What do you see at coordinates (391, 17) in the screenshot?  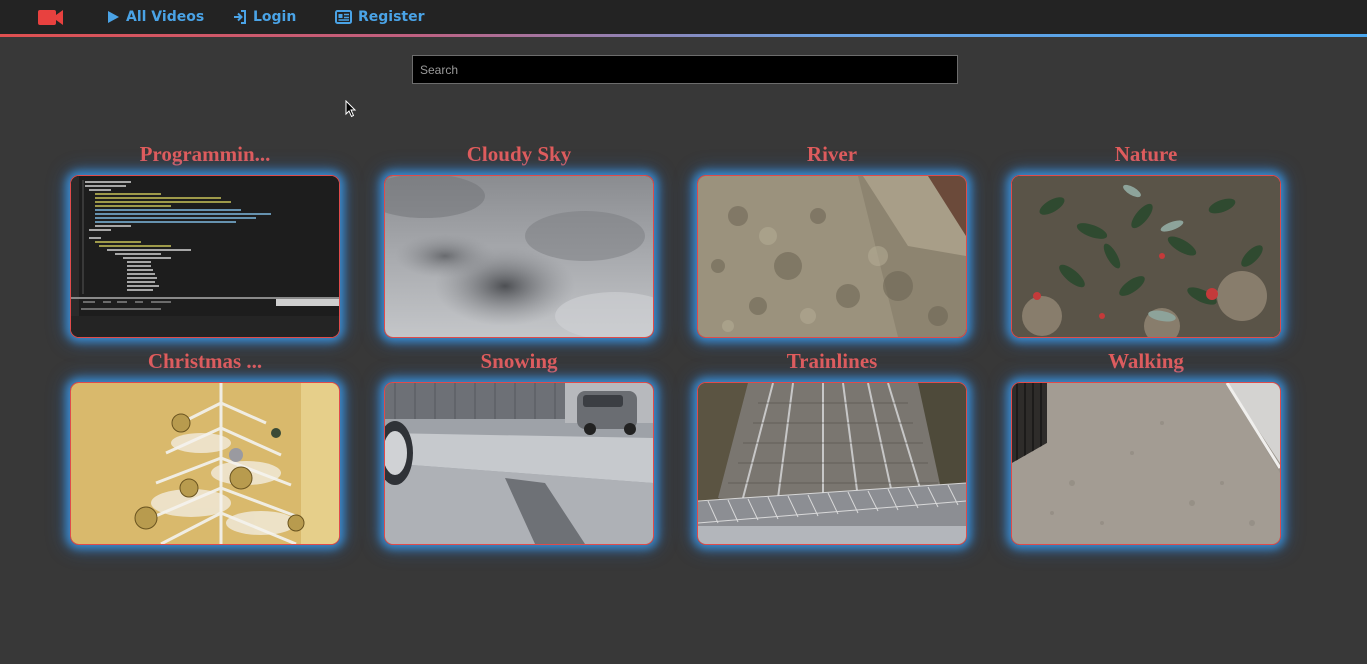 I see `nav-register-label: Register` at bounding box center [391, 17].